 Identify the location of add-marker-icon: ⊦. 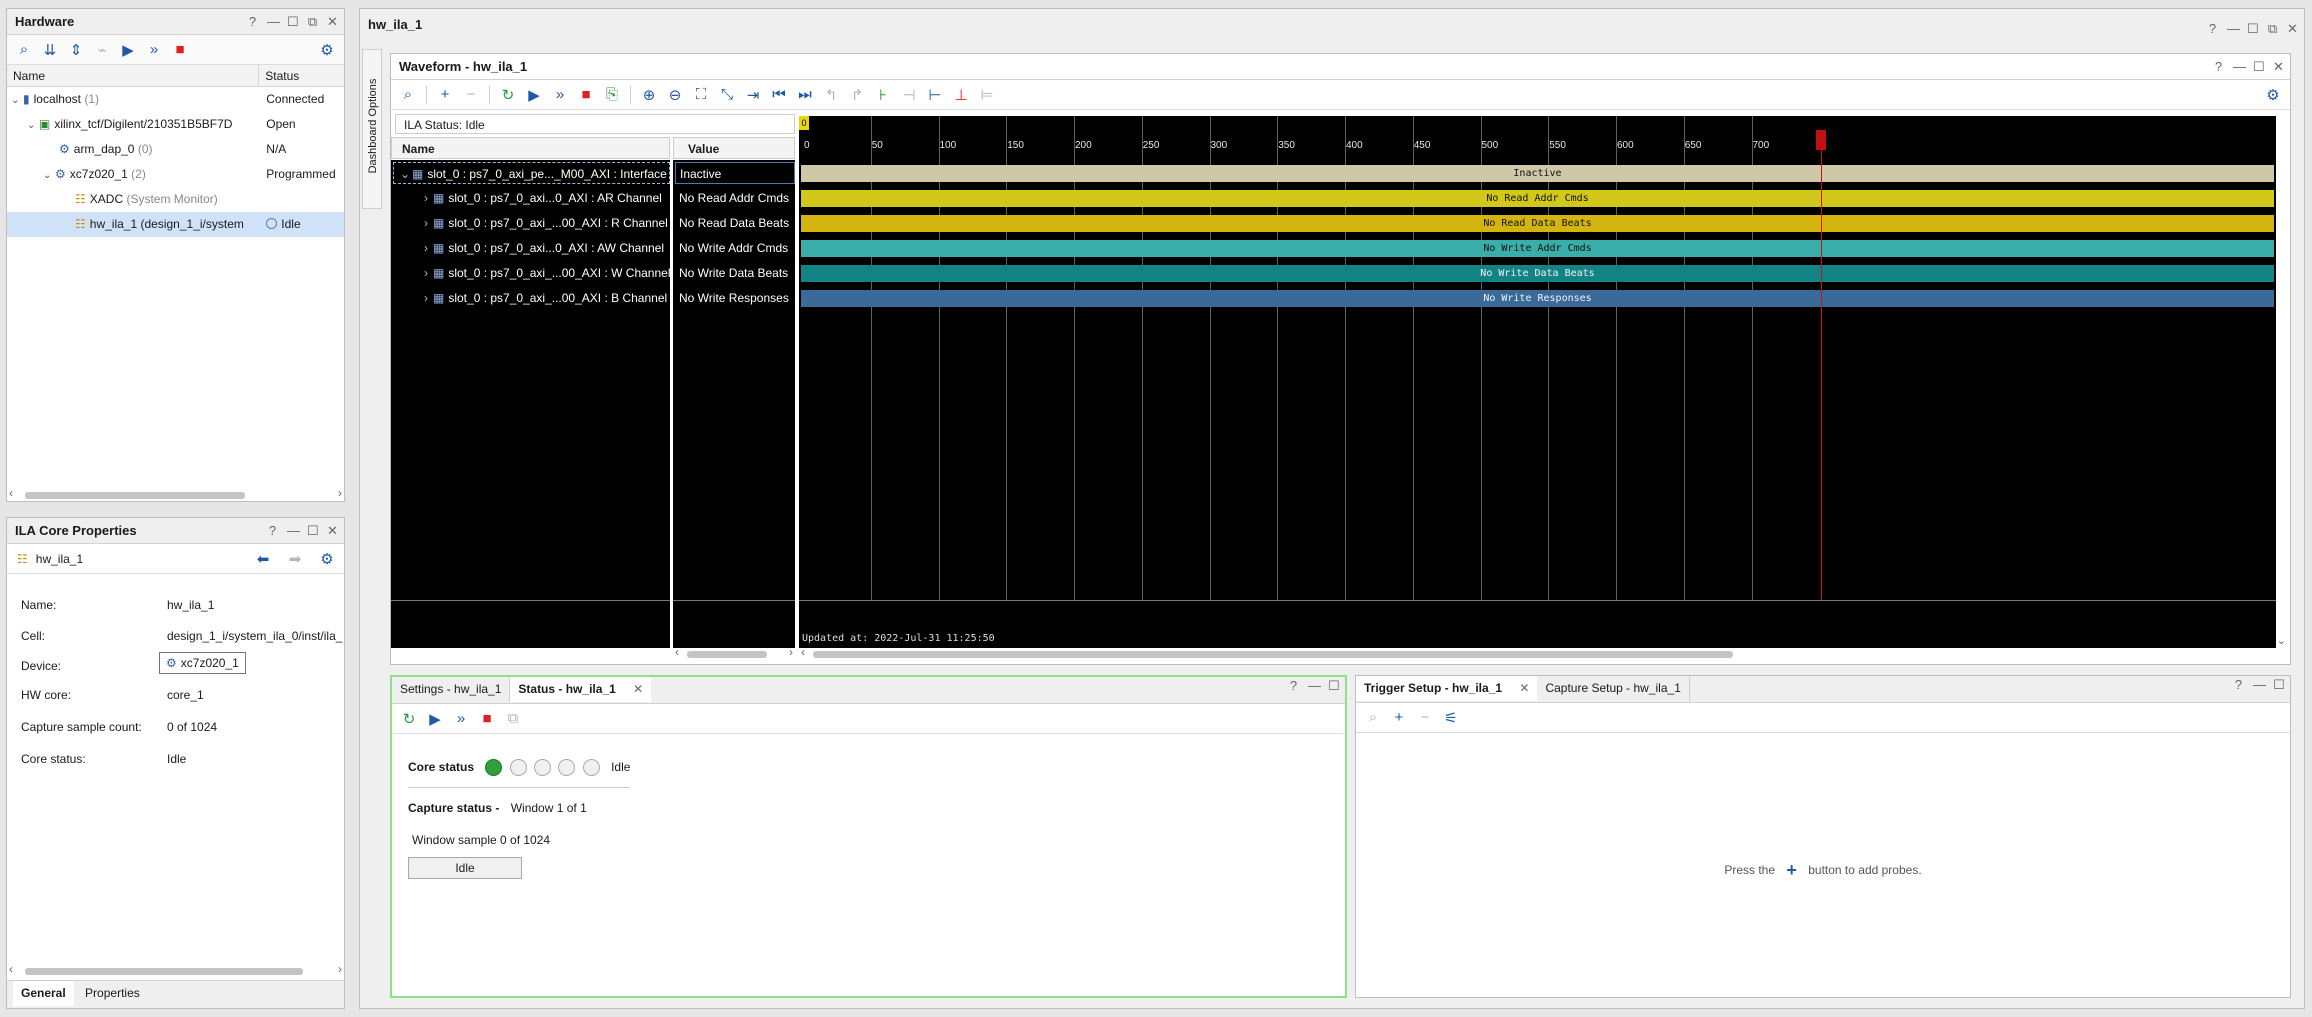
(883, 95).